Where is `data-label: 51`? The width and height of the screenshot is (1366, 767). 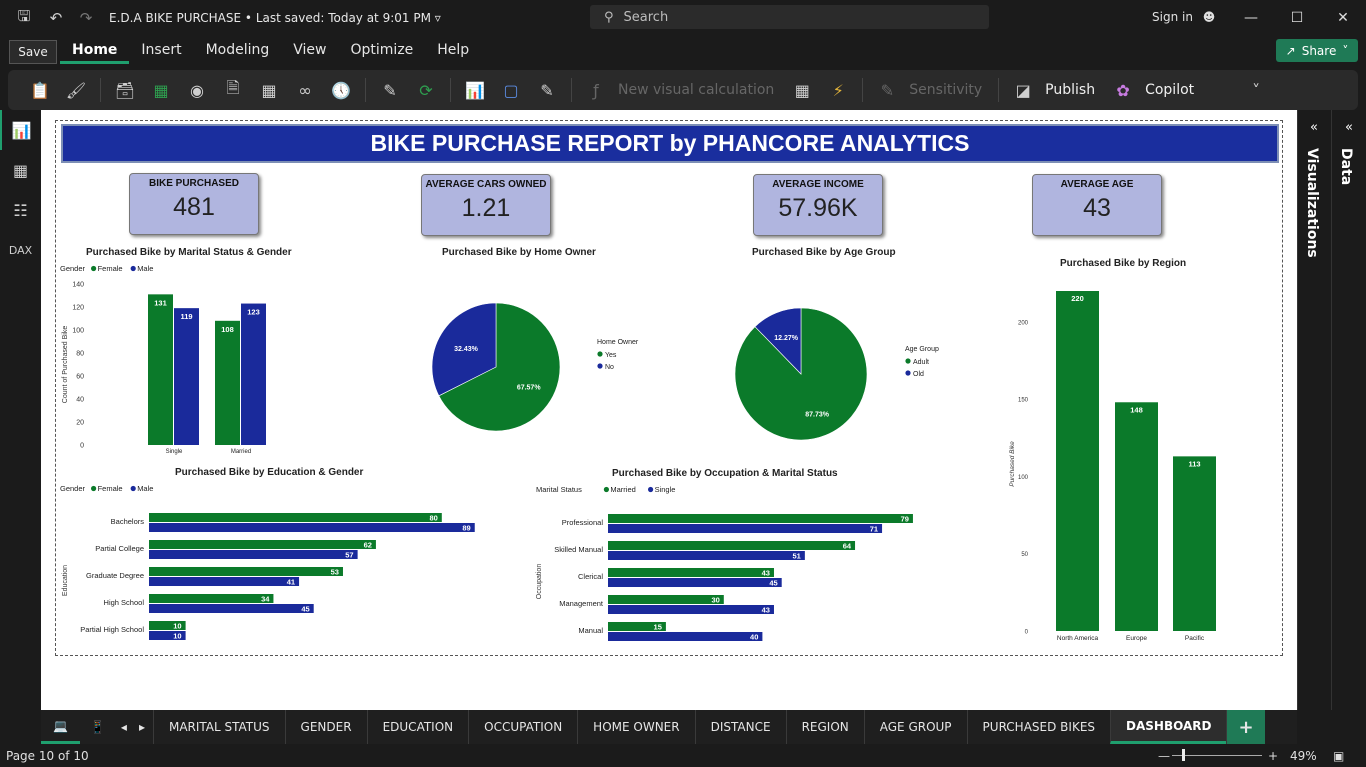
data-label: 51 is located at coordinates (797, 556).